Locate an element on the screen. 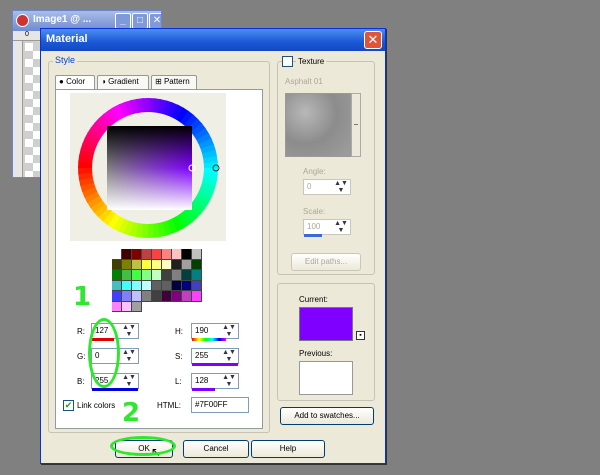  link-colors-checkbox: ✔ is located at coordinates (68, 405).